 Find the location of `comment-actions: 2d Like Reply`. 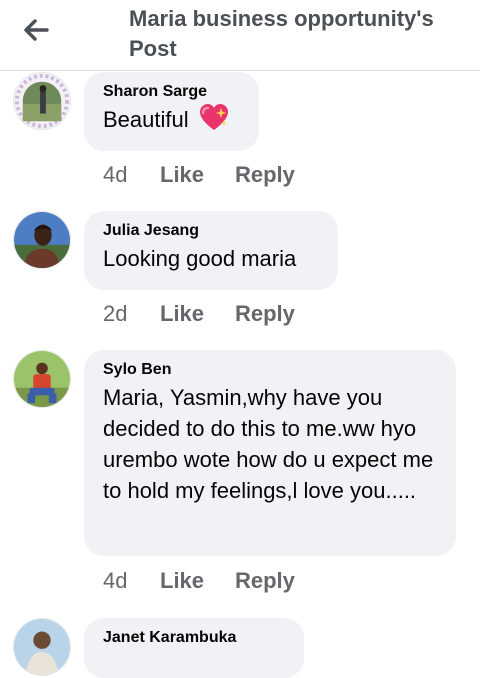

comment-actions: 2d Like Reply is located at coordinates (199, 314).